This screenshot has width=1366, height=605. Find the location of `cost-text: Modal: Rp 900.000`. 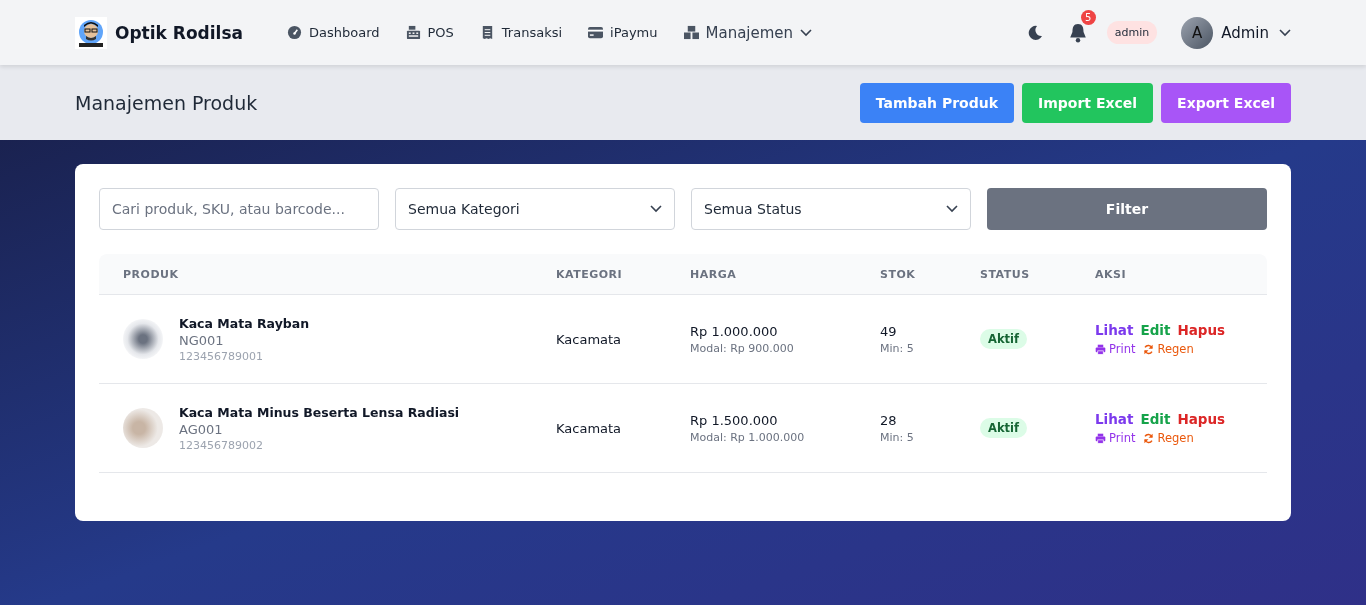

cost-text: Modal: Rp 900.000 is located at coordinates (742, 348).